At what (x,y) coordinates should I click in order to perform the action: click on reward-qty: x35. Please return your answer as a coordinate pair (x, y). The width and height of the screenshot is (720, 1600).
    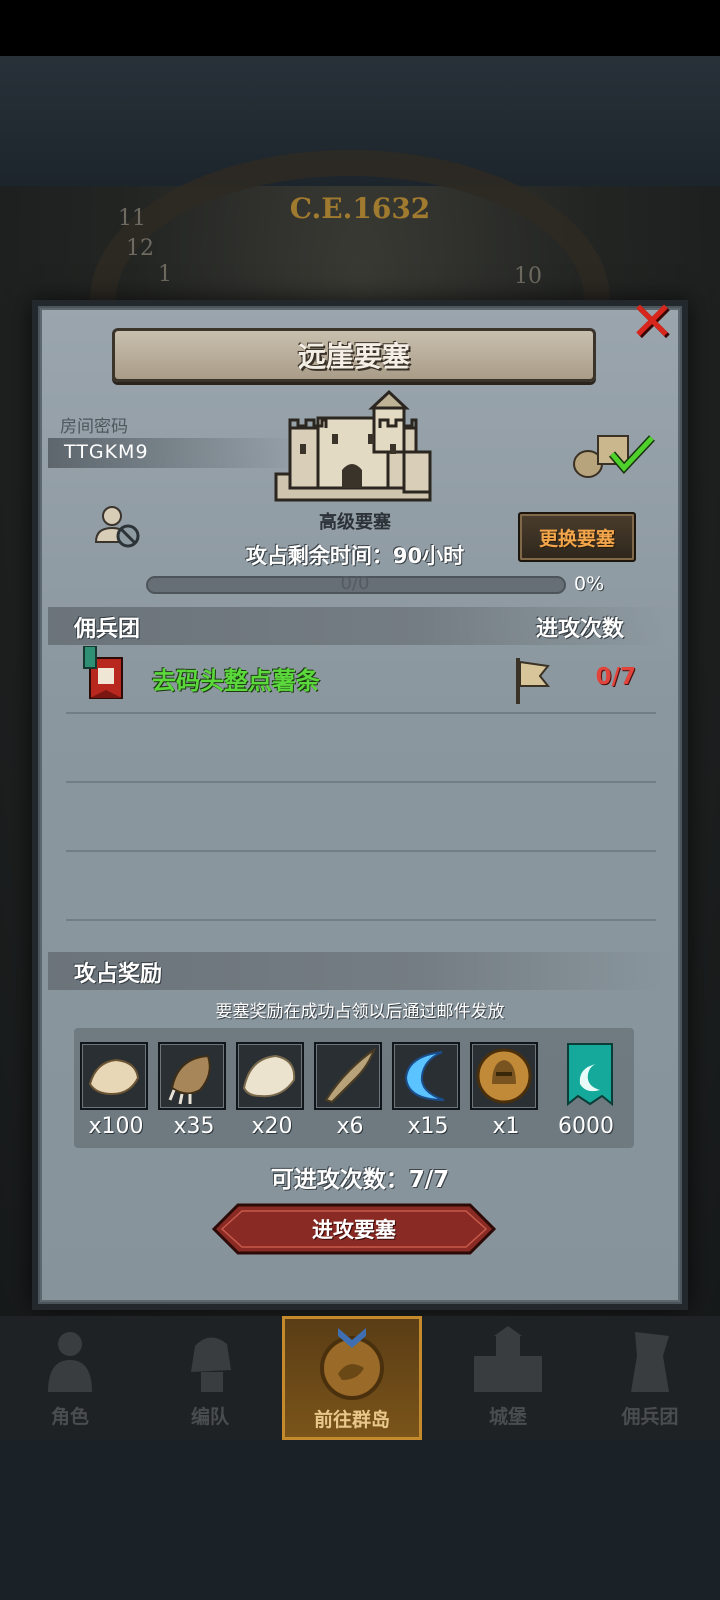
    Looking at the image, I should click on (194, 1126).